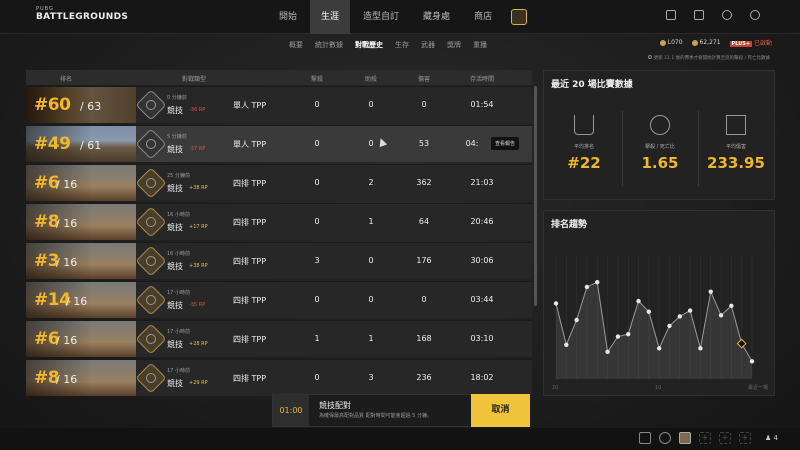 The height and width of the screenshot is (450, 800). What do you see at coordinates (482, 299) in the screenshot?
I see `survival-time: 03:44` at bounding box center [482, 299].